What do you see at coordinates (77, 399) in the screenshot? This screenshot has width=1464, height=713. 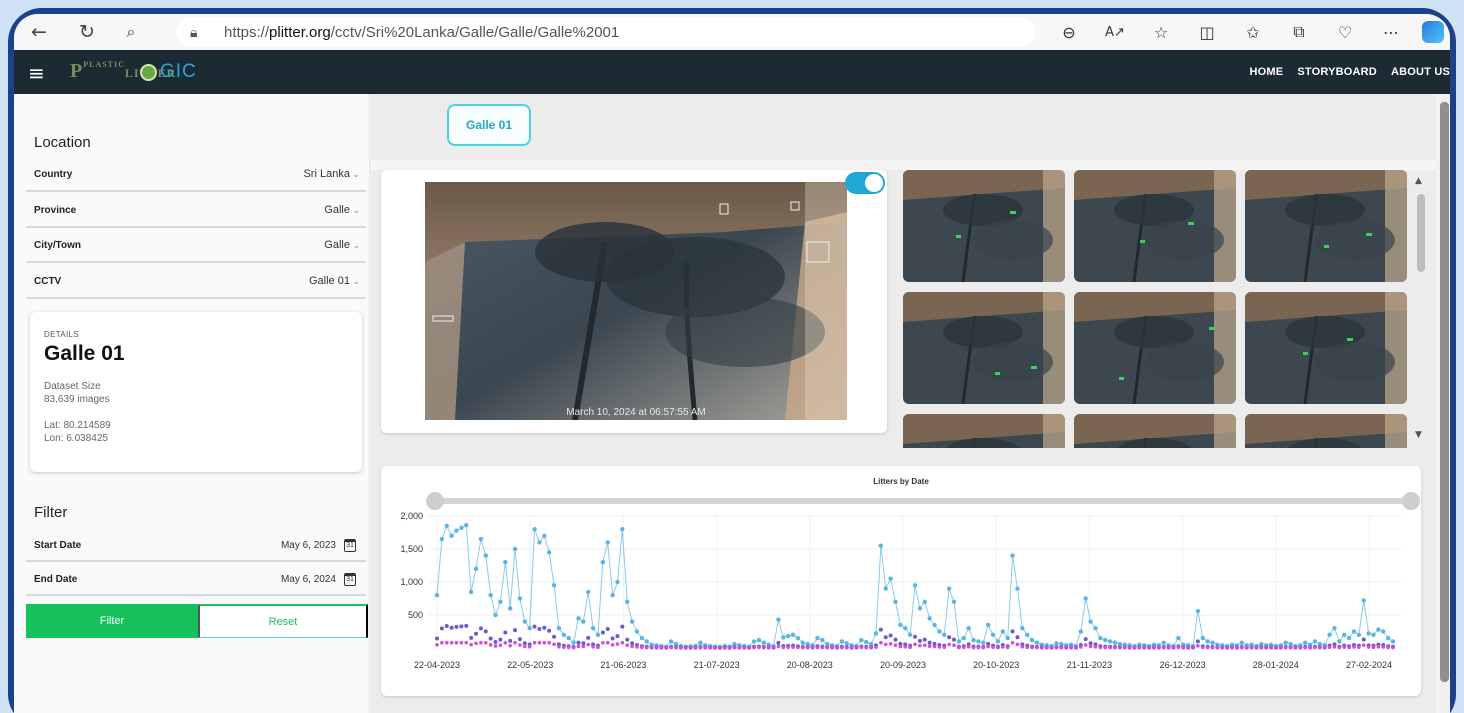 I see `dataset-size-value: 83,639 images` at bounding box center [77, 399].